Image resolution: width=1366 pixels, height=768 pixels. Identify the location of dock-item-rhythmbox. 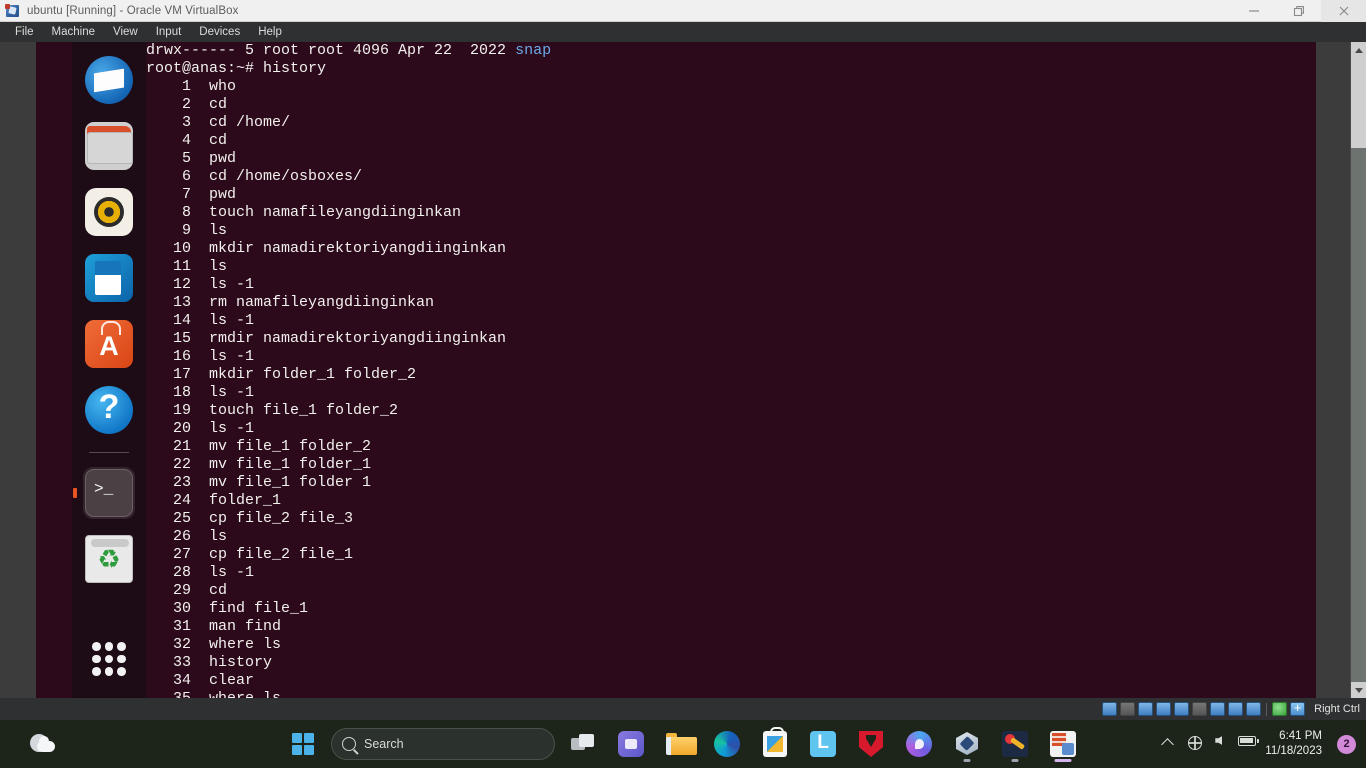
(109, 212).